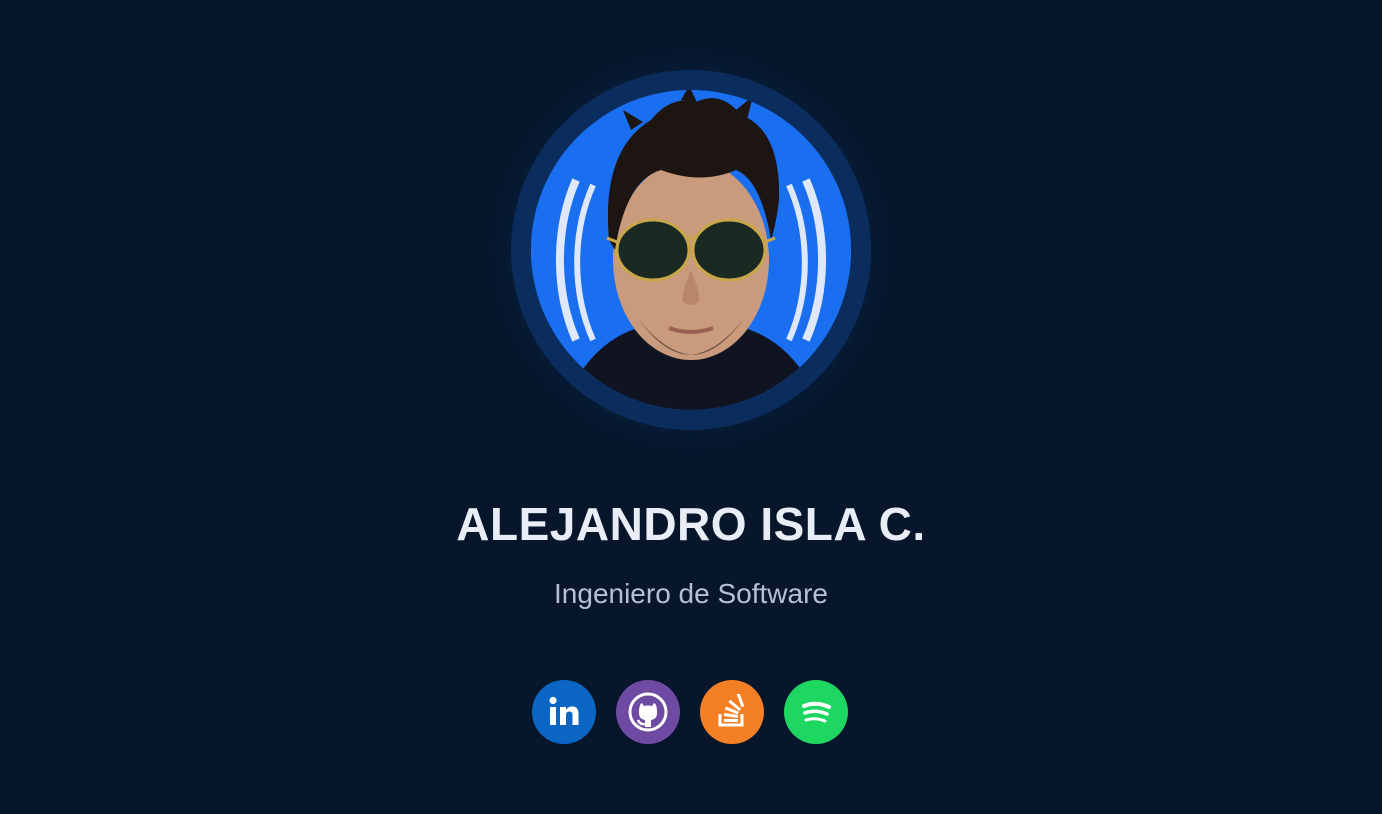 The height and width of the screenshot is (814, 1382). Describe the element at coordinates (690, 712) in the screenshot. I see `social-links` at that location.